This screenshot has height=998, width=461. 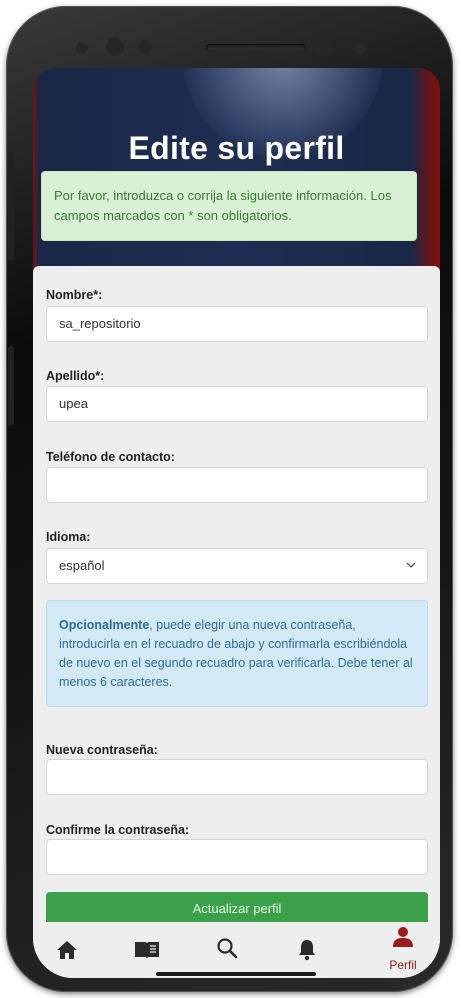 I want to click on nav-home, so click(x=67, y=952).